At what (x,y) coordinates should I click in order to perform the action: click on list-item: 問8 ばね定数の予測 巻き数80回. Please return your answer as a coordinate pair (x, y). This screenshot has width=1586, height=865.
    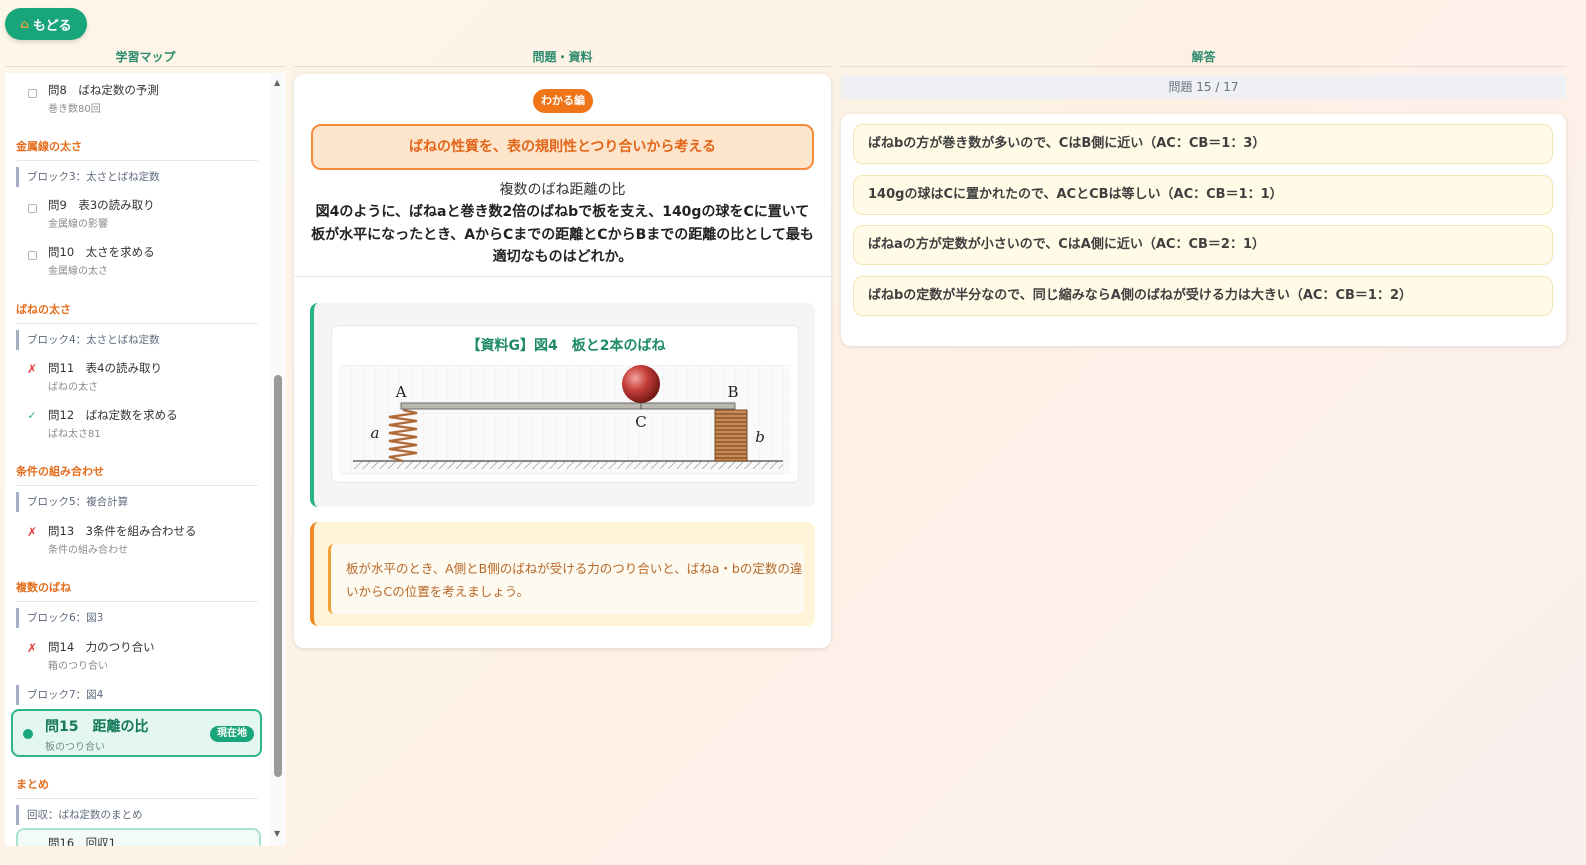
    Looking at the image, I should click on (137, 99).